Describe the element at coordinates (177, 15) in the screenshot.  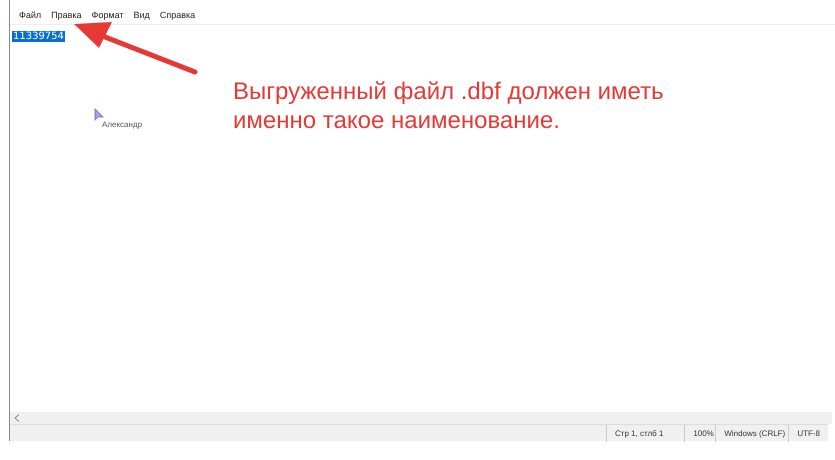
I see `menu-item: Справка` at that location.